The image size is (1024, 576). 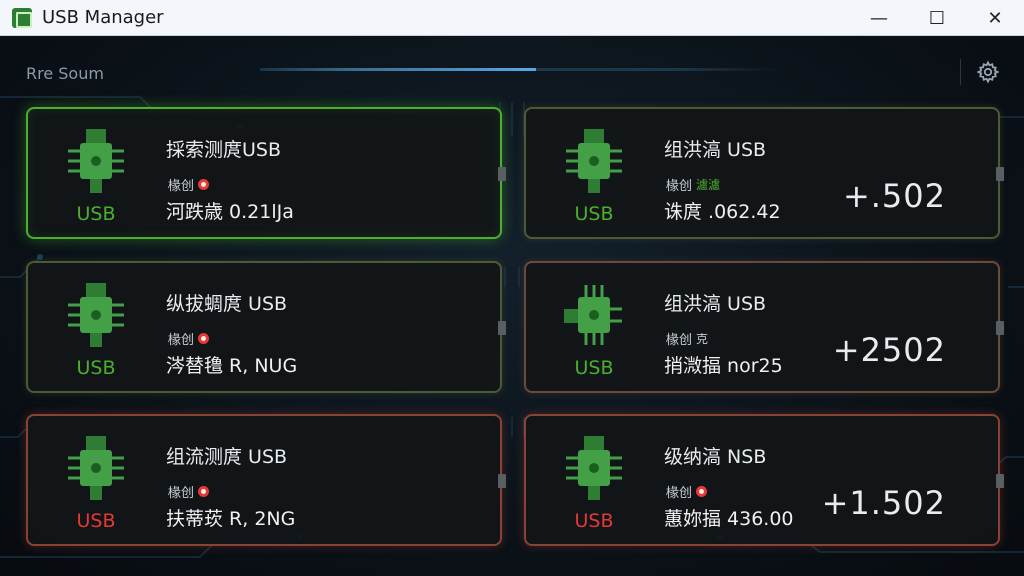 I want to click on usb-device-card: USB 级纳滈 NSB 椽创 蕙妳揊 436.00 +1.502, so click(x=764, y=480).